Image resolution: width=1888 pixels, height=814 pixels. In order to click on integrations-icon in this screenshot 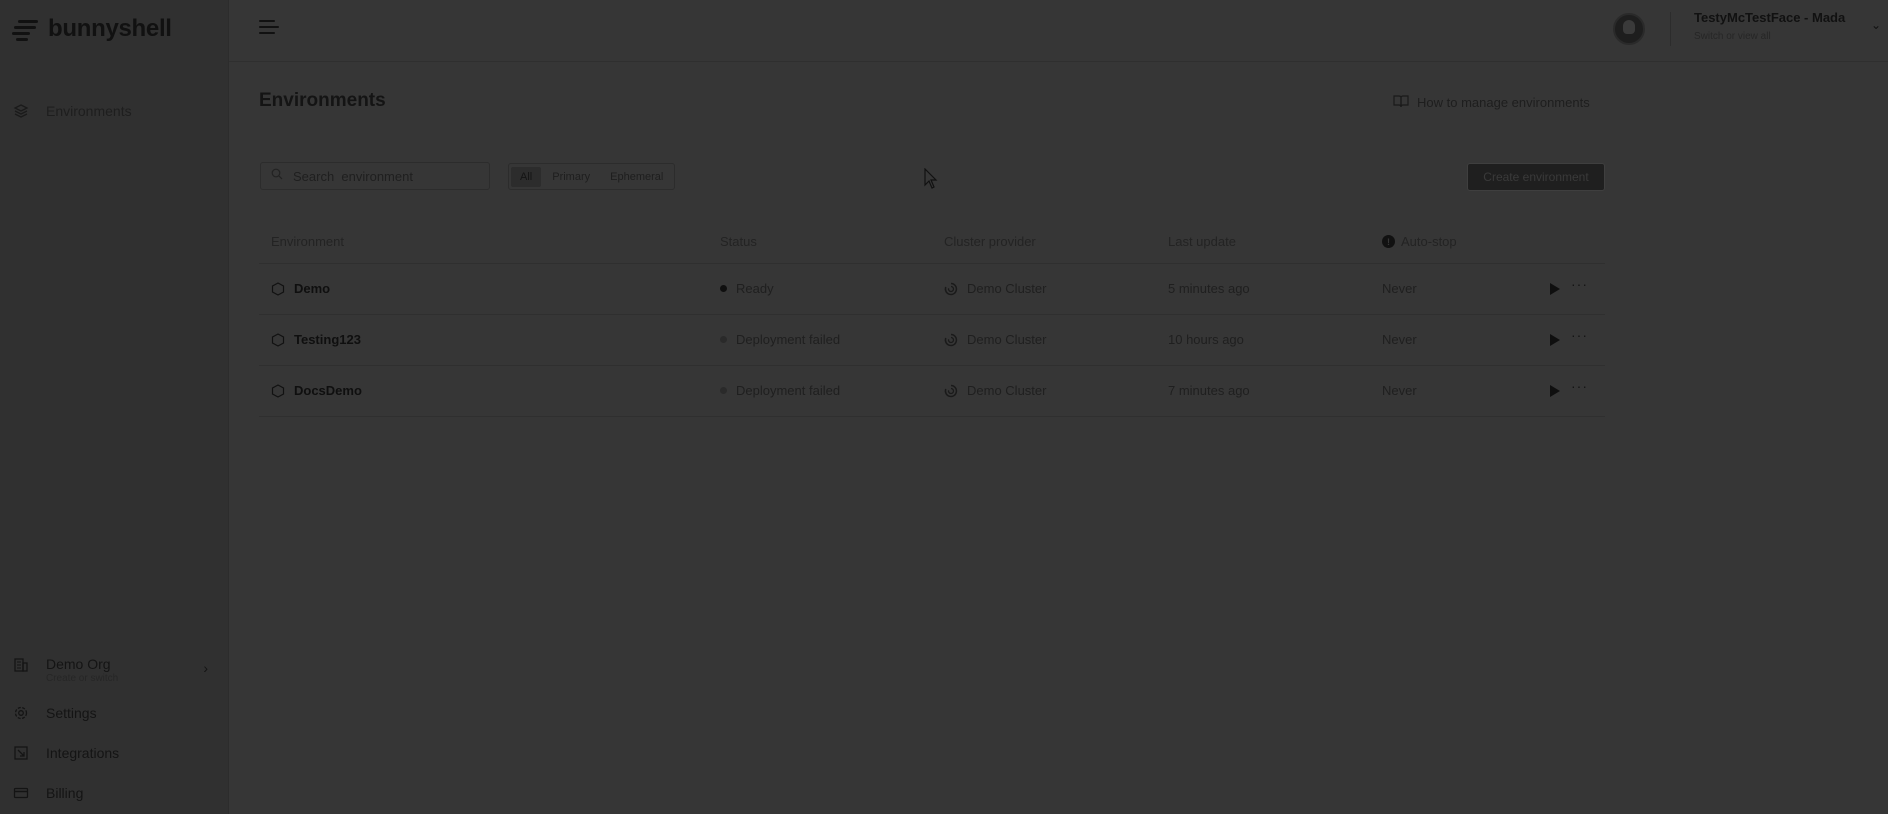, I will do `click(21, 753)`.